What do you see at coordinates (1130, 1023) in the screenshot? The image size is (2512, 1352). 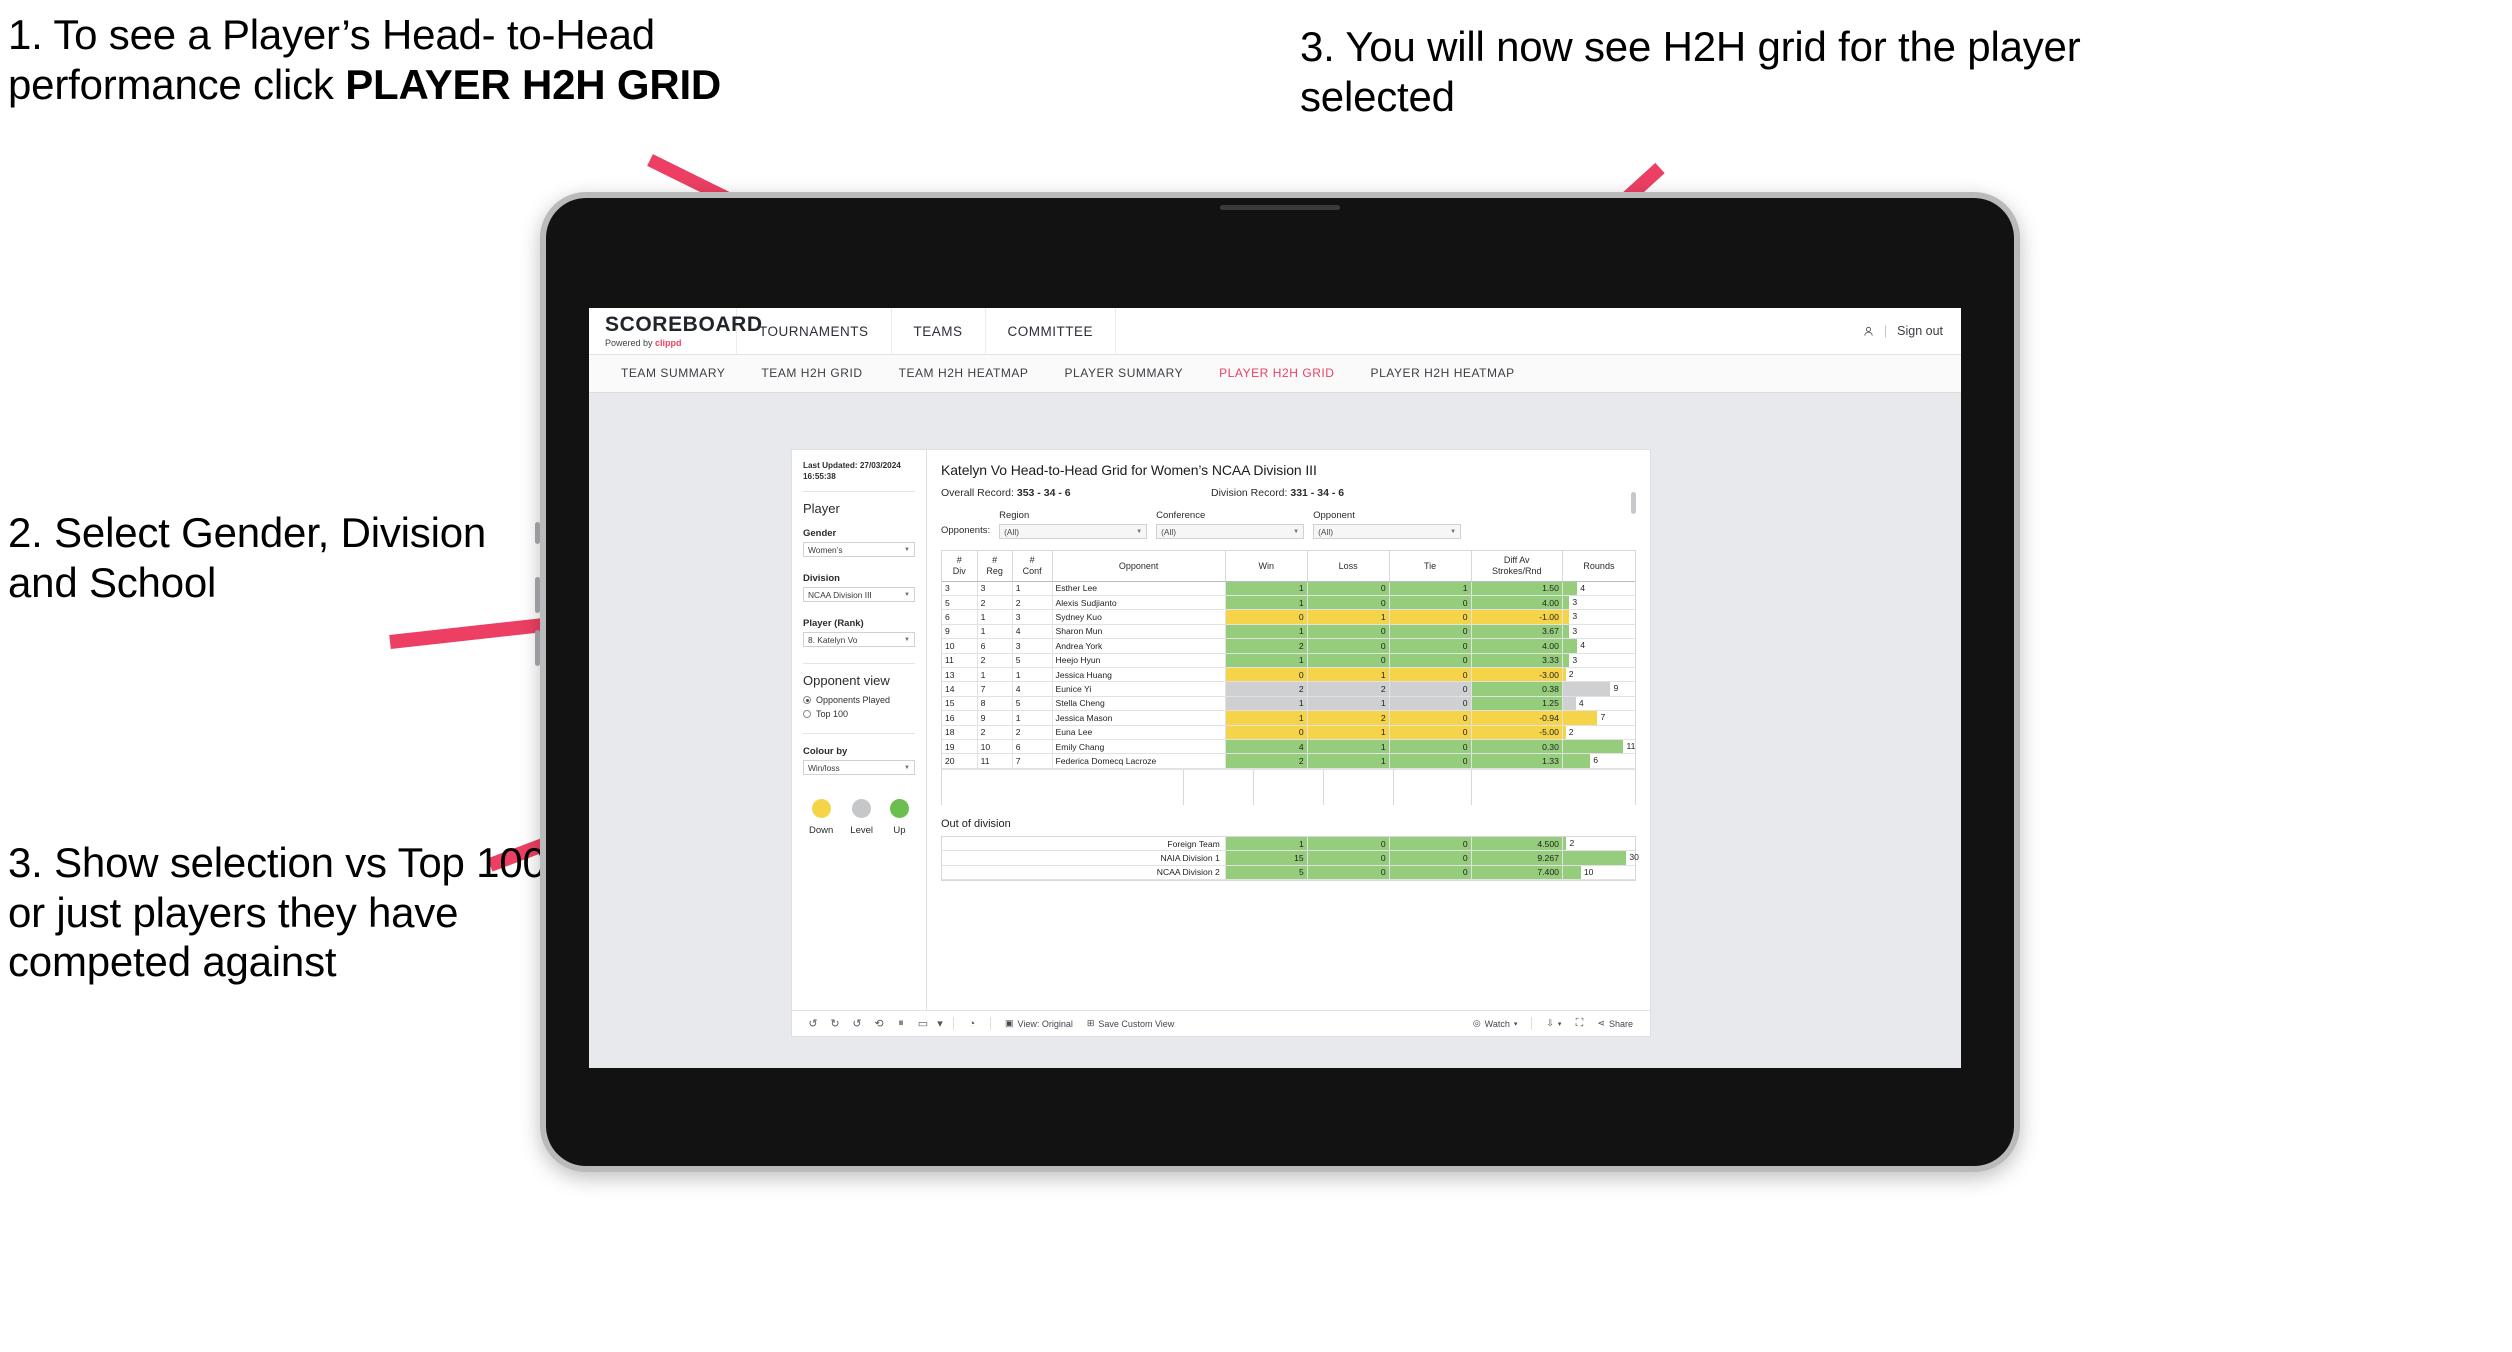 I see `save-custom-view-button: ⊞ Save Custom View` at bounding box center [1130, 1023].